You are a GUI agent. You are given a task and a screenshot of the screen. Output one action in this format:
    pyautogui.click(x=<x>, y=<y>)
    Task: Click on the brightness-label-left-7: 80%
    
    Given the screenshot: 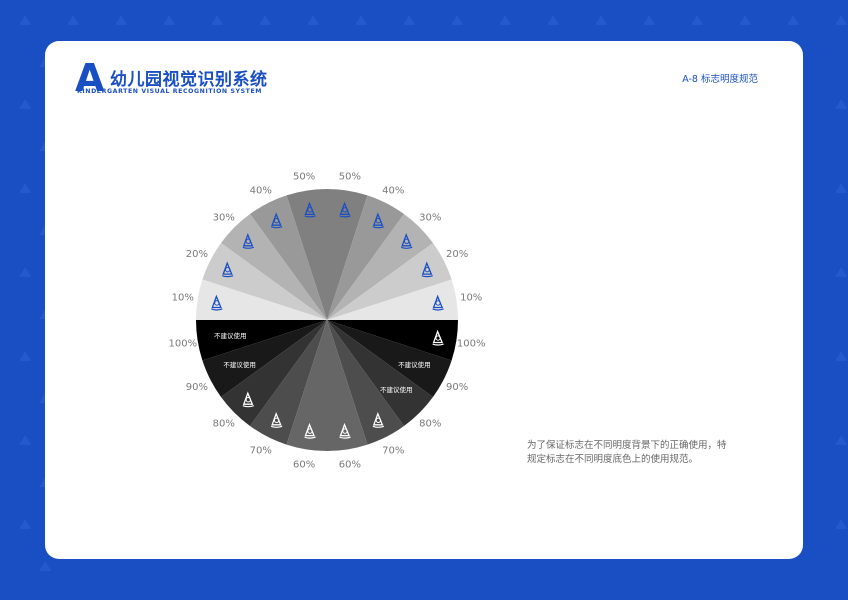 What is the action you would take?
    pyautogui.click(x=224, y=424)
    